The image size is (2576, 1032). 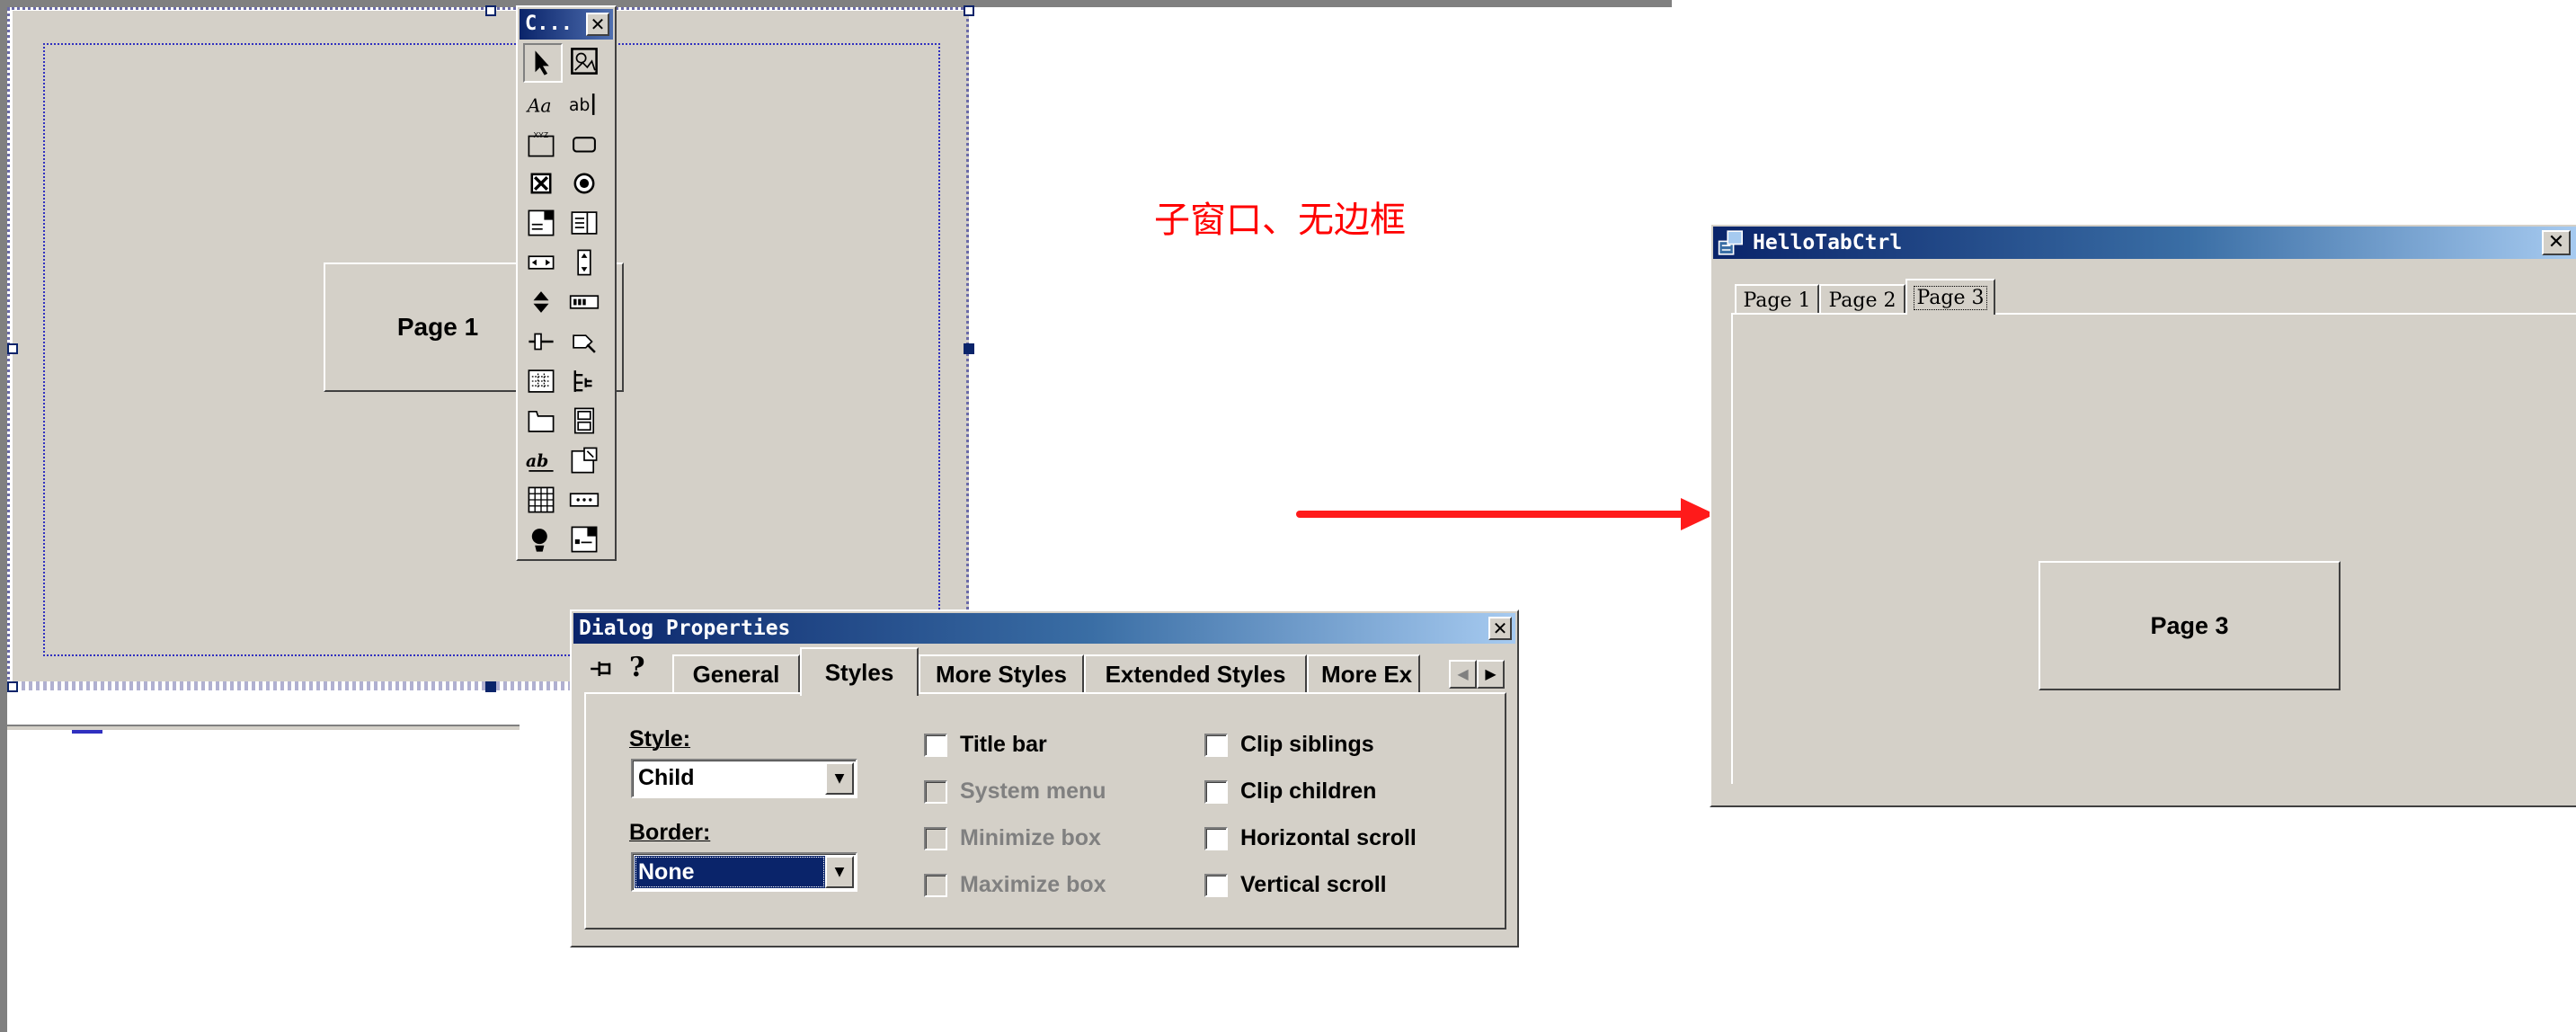 What do you see at coordinates (584, 500) in the screenshot?
I see `ip-address-icon` at bounding box center [584, 500].